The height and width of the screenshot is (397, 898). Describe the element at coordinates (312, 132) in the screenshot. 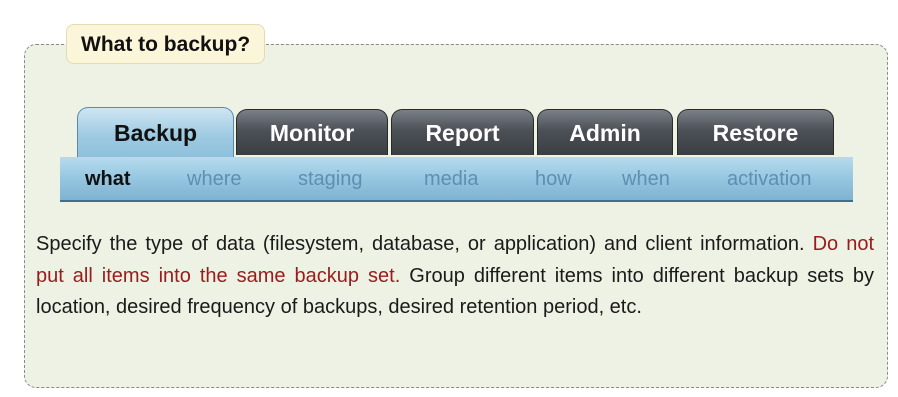

I see `tab-monitor: Monitor` at that location.